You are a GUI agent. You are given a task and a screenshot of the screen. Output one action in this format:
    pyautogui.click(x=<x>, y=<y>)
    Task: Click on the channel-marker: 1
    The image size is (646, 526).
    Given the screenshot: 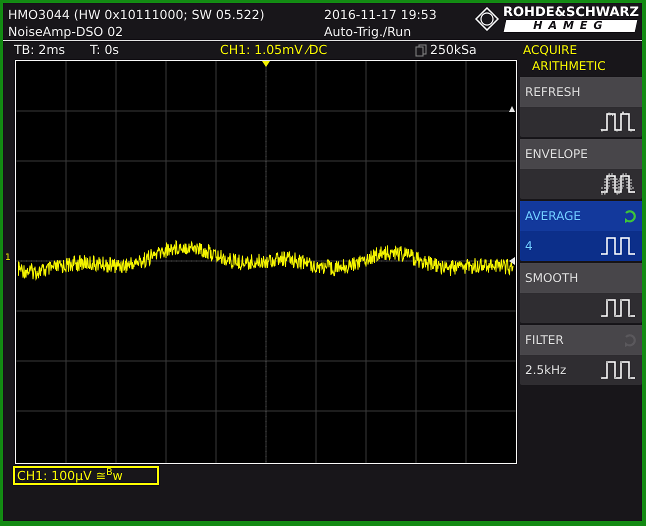 What is the action you would take?
    pyautogui.click(x=8, y=258)
    